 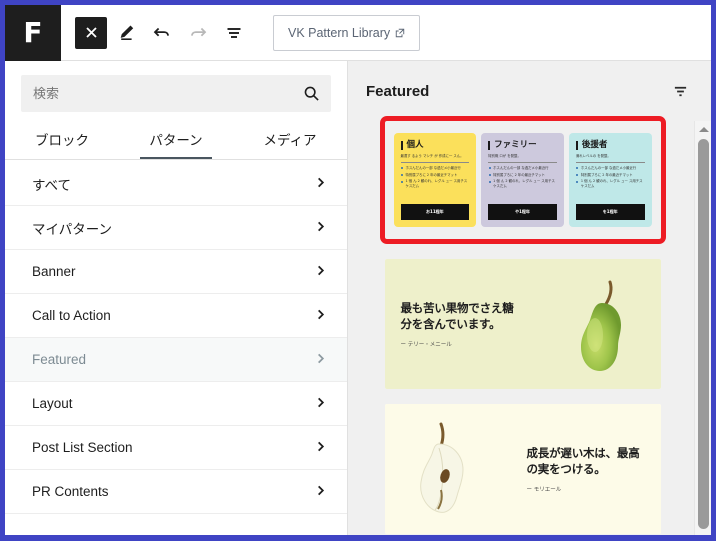 What do you see at coordinates (600, 325) in the screenshot?
I see `pear-whole-icon` at bounding box center [600, 325].